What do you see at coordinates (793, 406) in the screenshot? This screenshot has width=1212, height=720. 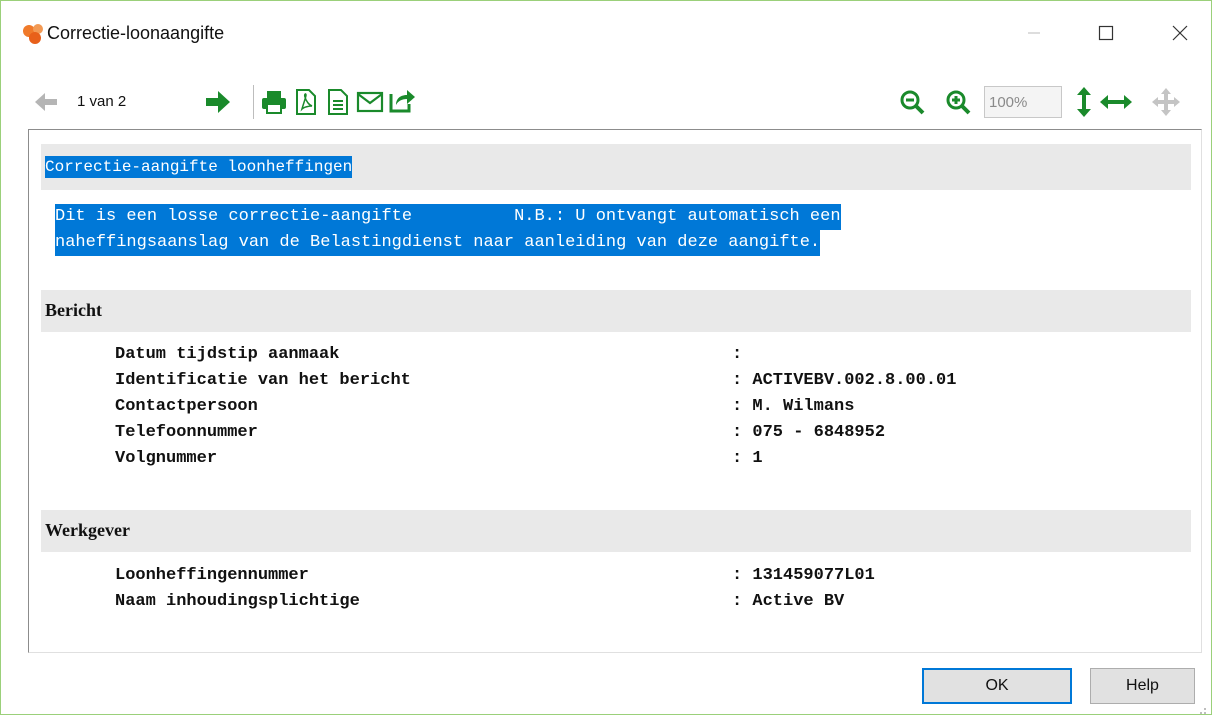 I see `row-value: : M. Wilmans` at bounding box center [793, 406].